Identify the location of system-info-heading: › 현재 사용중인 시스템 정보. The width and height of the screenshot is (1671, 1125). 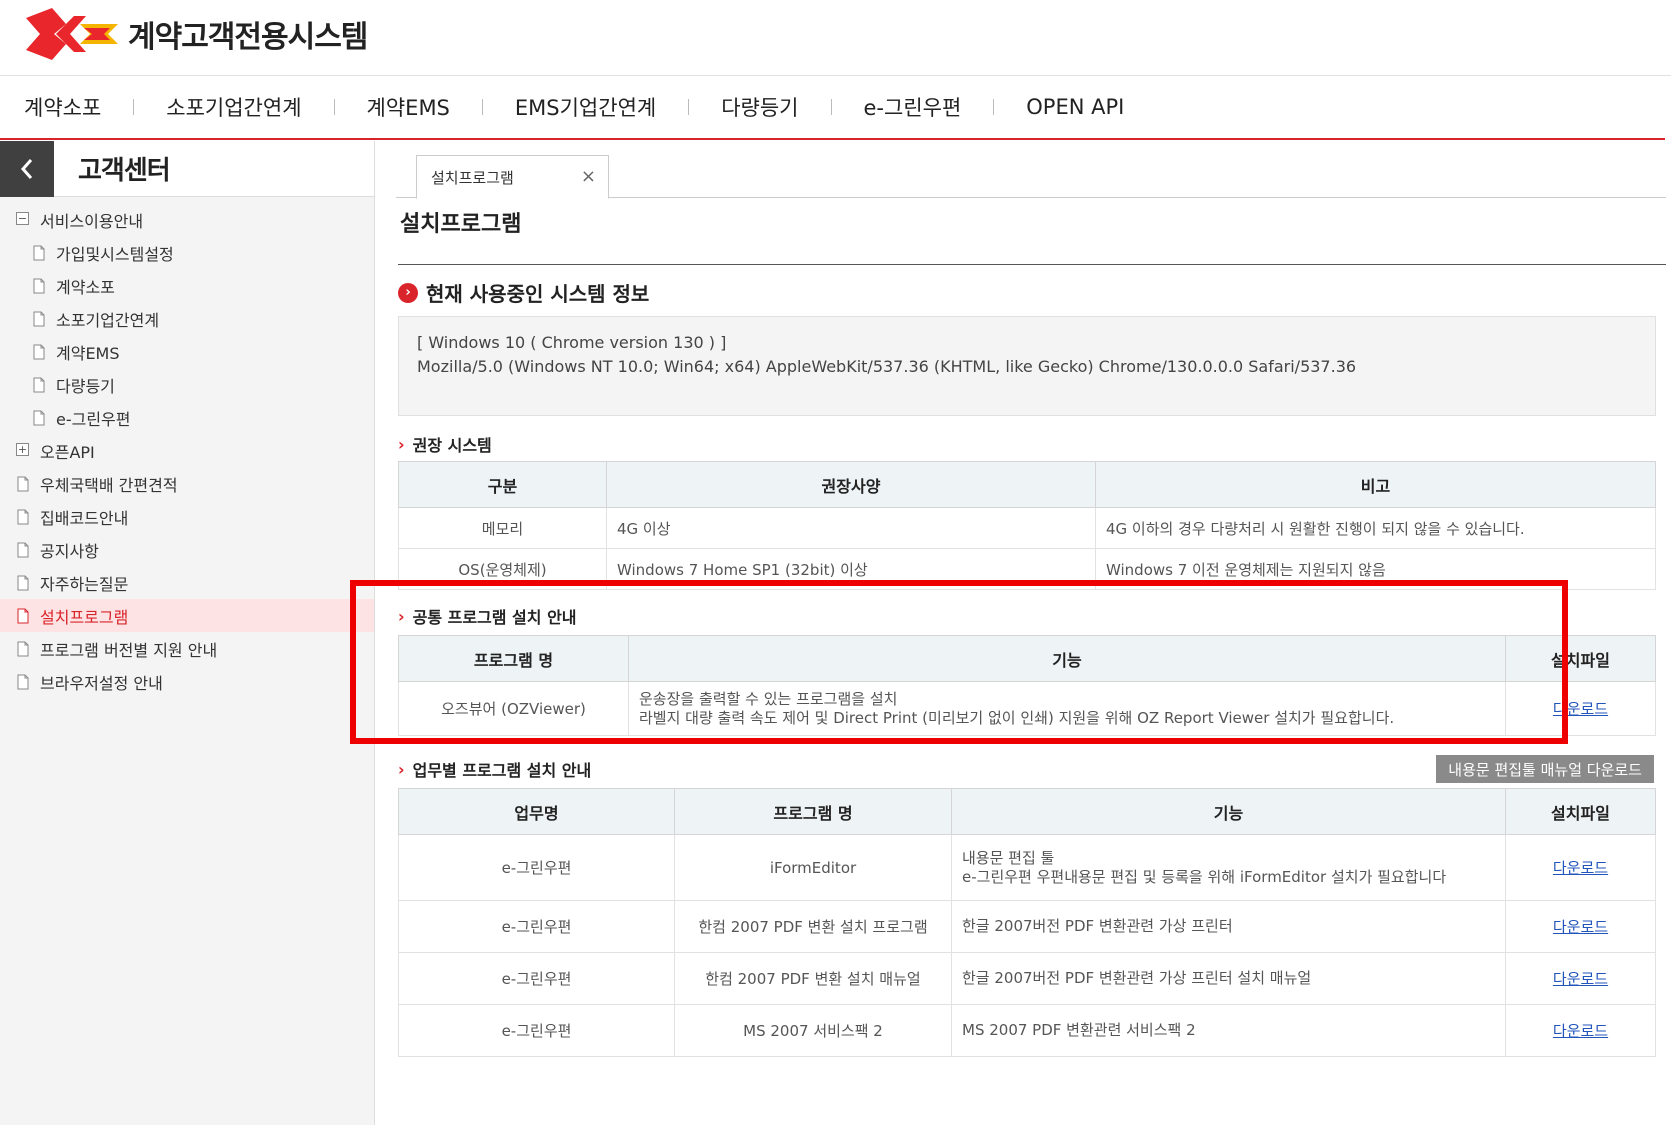
(523, 292).